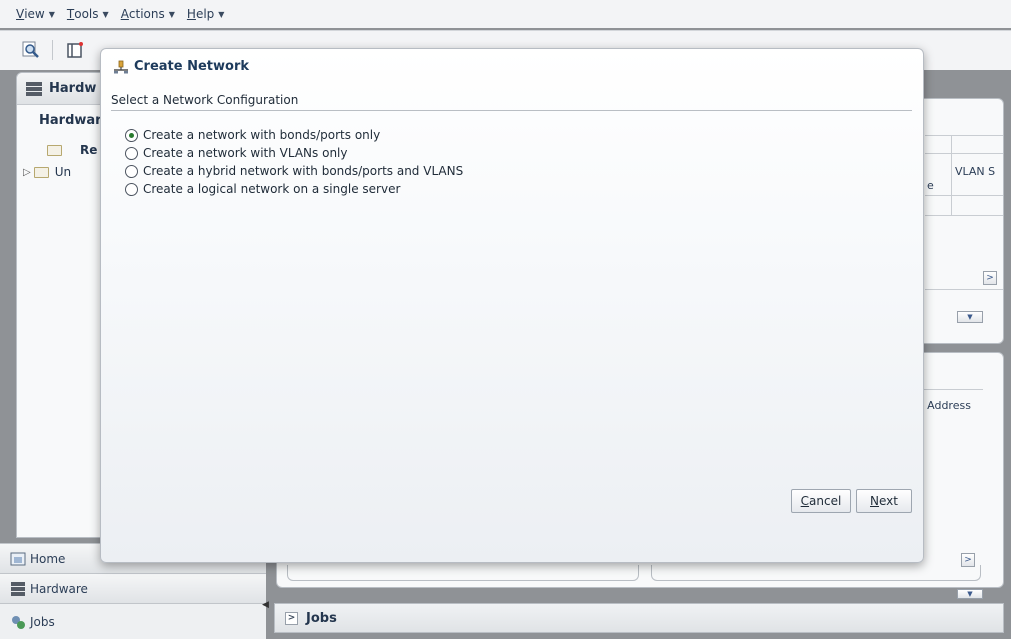 The height and width of the screenshot is (639, 1011). I want to click on dialog-subtitle: Select a Network Configuration, so click(205, 100).